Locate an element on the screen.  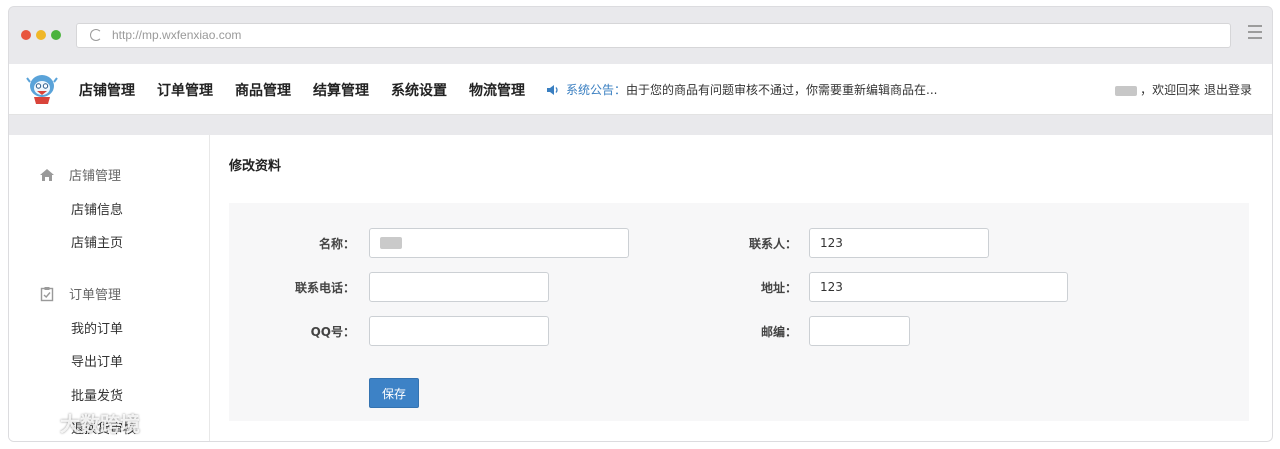
name-value-blurred is located at coordinates (391, 243).